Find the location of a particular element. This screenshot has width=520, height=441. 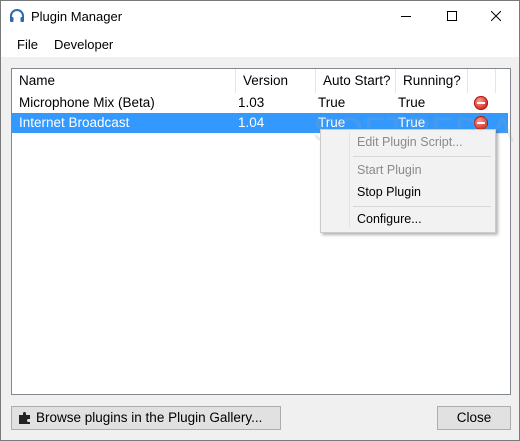

close-button-label: Close is located at coordinates (474, 417).